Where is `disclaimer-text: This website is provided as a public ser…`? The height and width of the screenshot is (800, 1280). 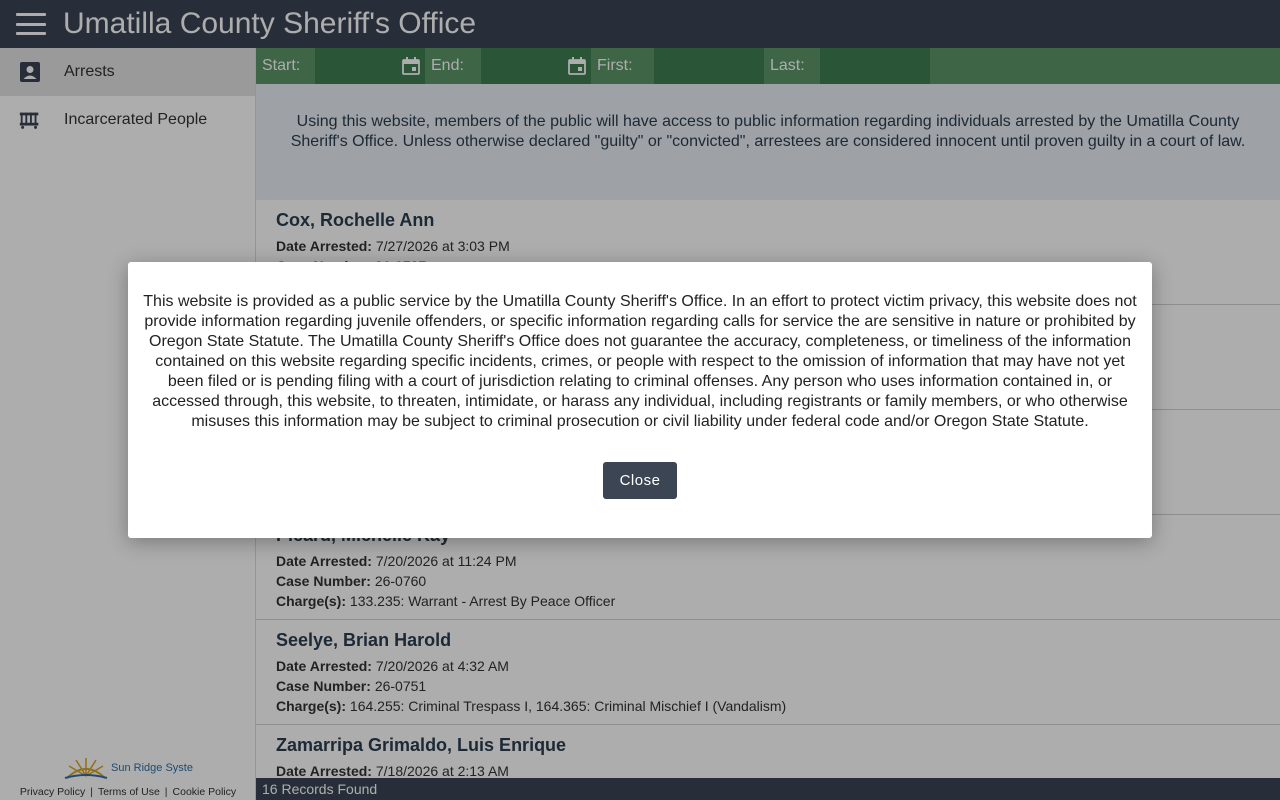
disclaimer-text: This website is provided as a public ser… is located at coordinates (640, 361).